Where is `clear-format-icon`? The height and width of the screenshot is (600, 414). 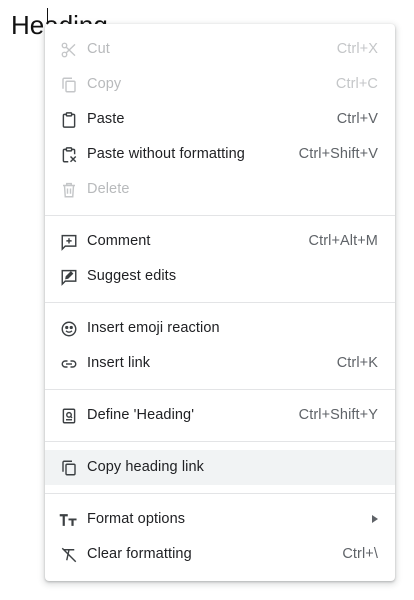 clear-format-icon is located at coordinates (68, 554).